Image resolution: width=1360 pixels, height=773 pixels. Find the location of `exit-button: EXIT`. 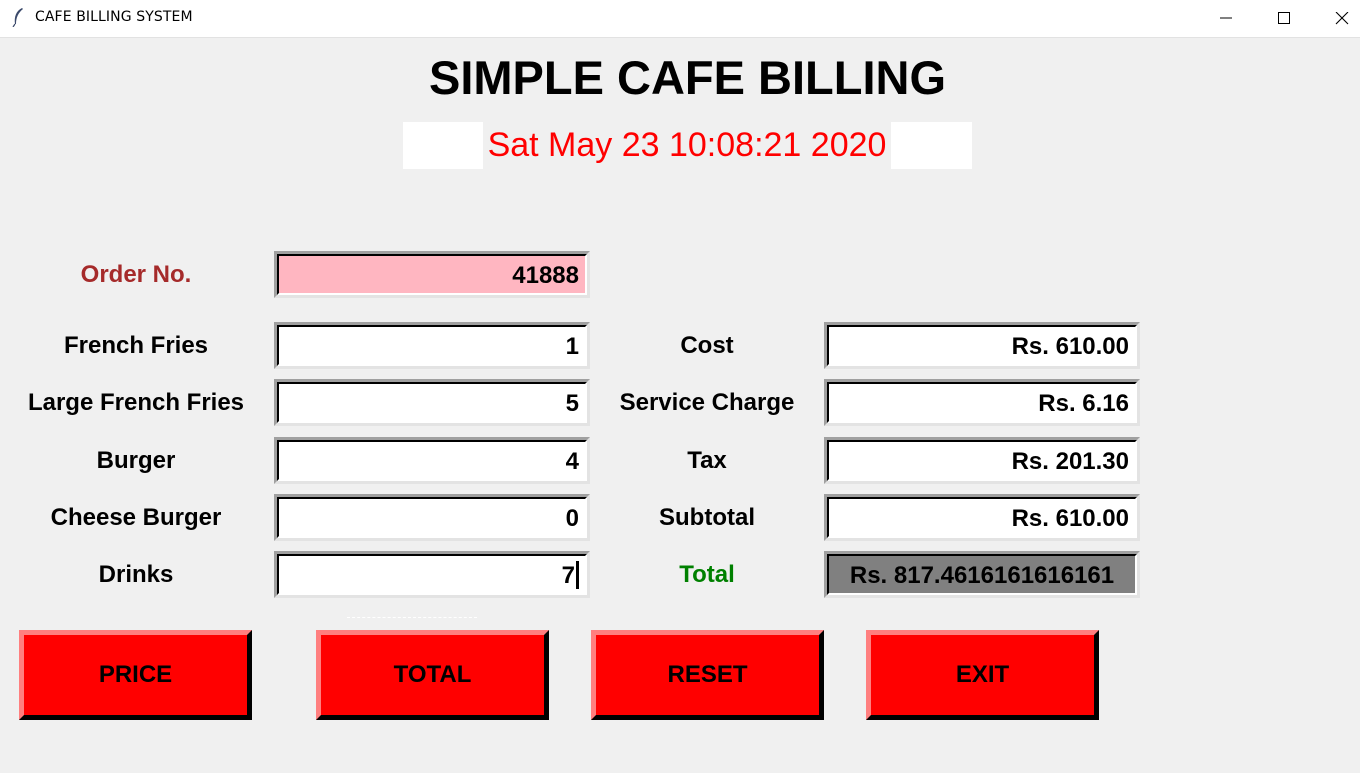

exit-button: EXIT is located at coordinates (982, 675).